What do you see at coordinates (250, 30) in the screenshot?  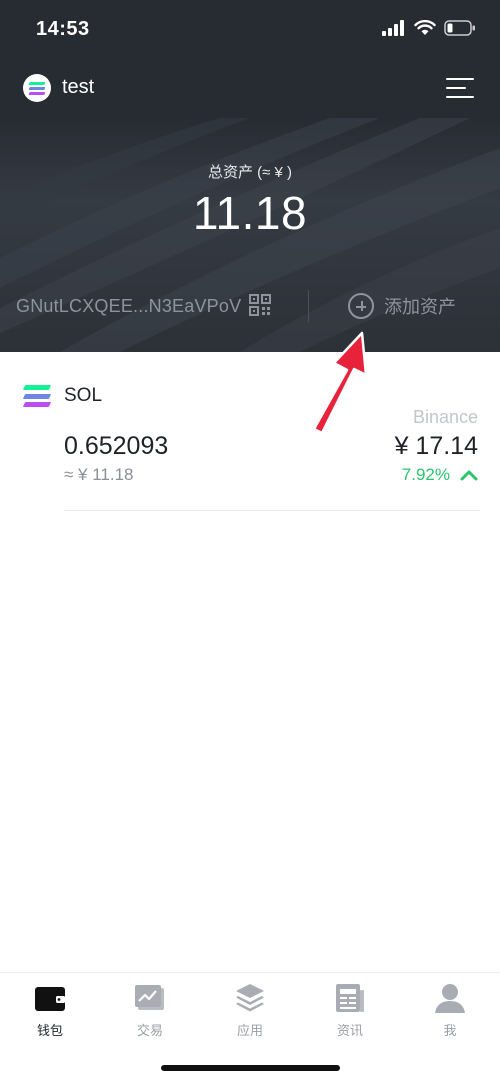 I see `status-bar: 14:53` at bounding box center [250, 30].